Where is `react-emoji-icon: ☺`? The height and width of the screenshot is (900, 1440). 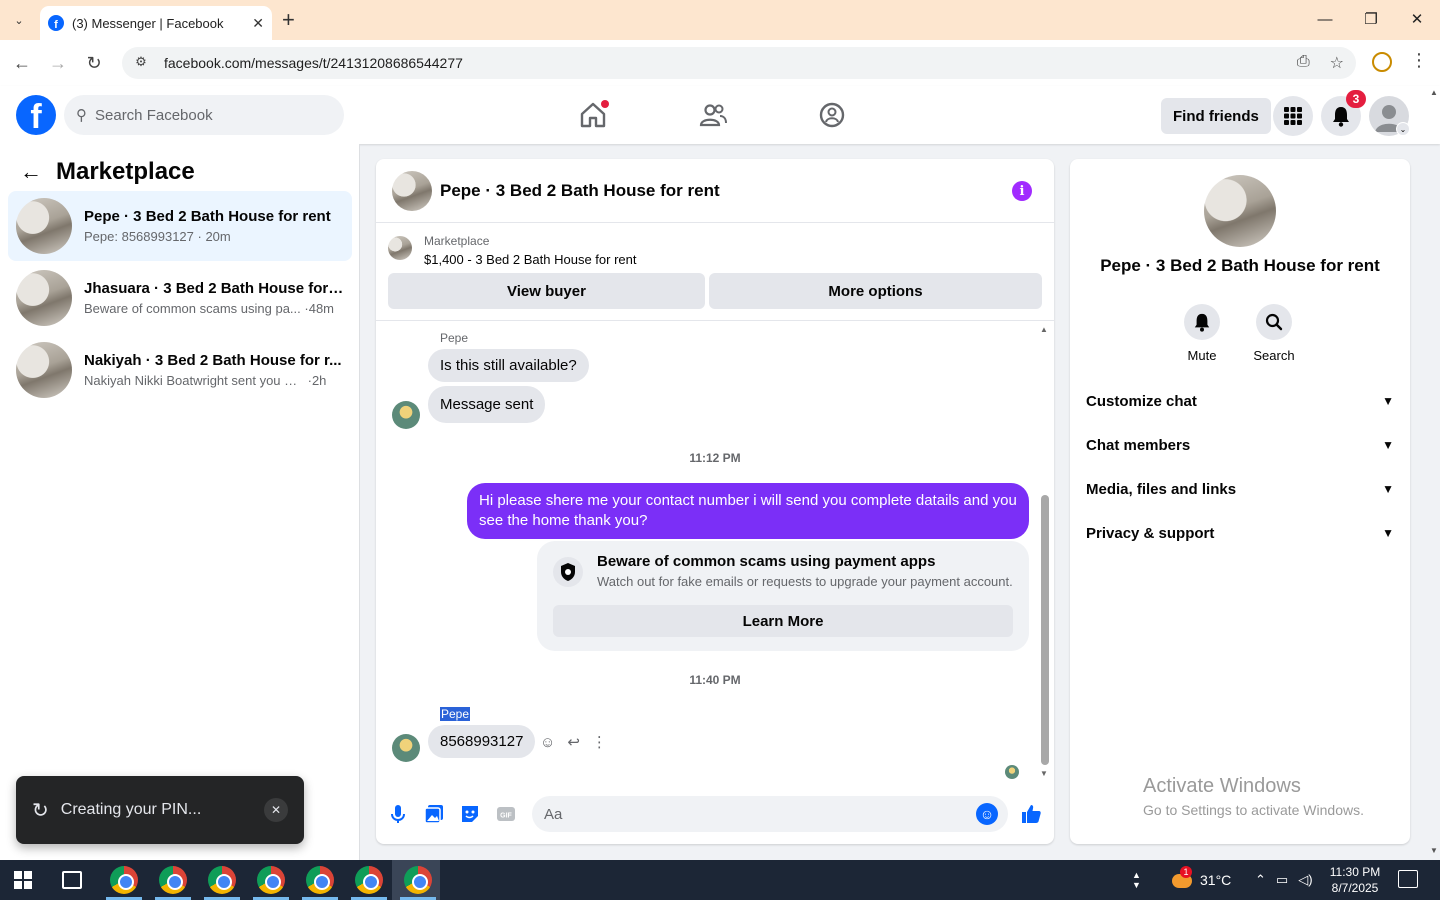
react-emoji-icon: ☺ is located at coordinates (547, 742).